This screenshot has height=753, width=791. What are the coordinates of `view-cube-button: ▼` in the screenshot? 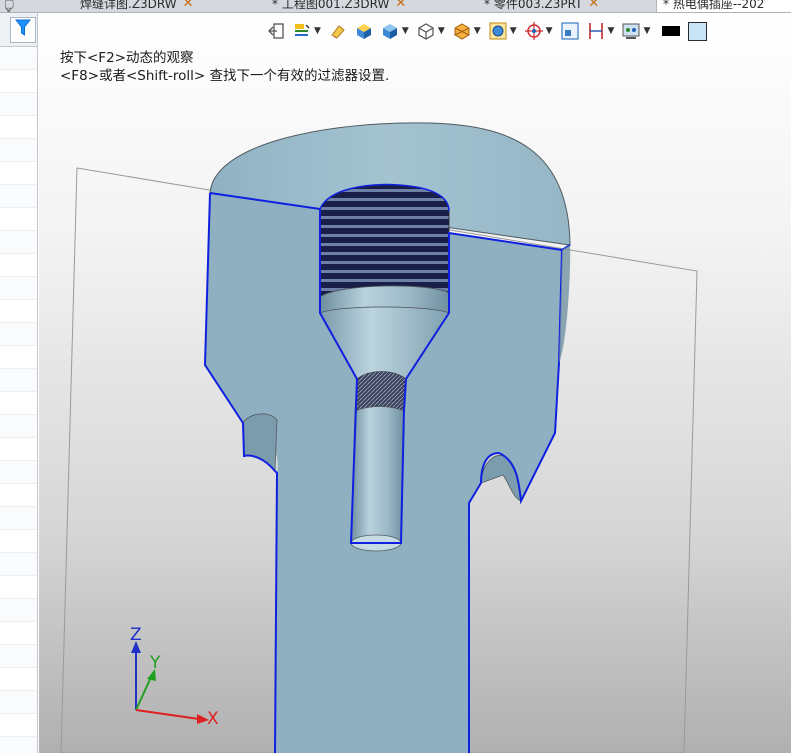 It's located at (395, 31).